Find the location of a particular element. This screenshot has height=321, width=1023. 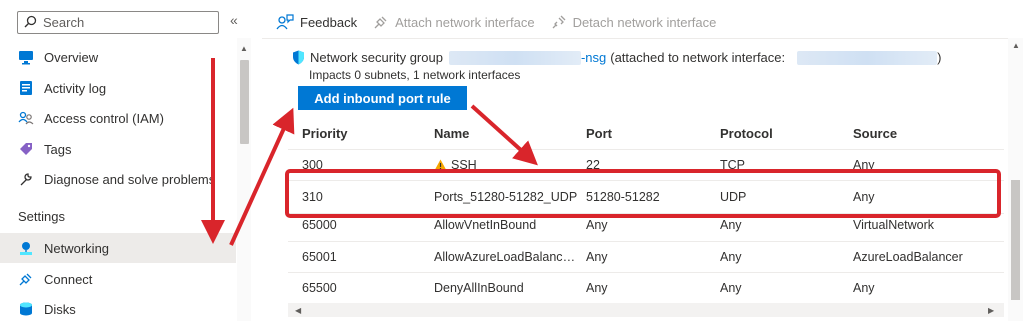

menu-scrollbar-thumb is located at coordinates (244, 102).